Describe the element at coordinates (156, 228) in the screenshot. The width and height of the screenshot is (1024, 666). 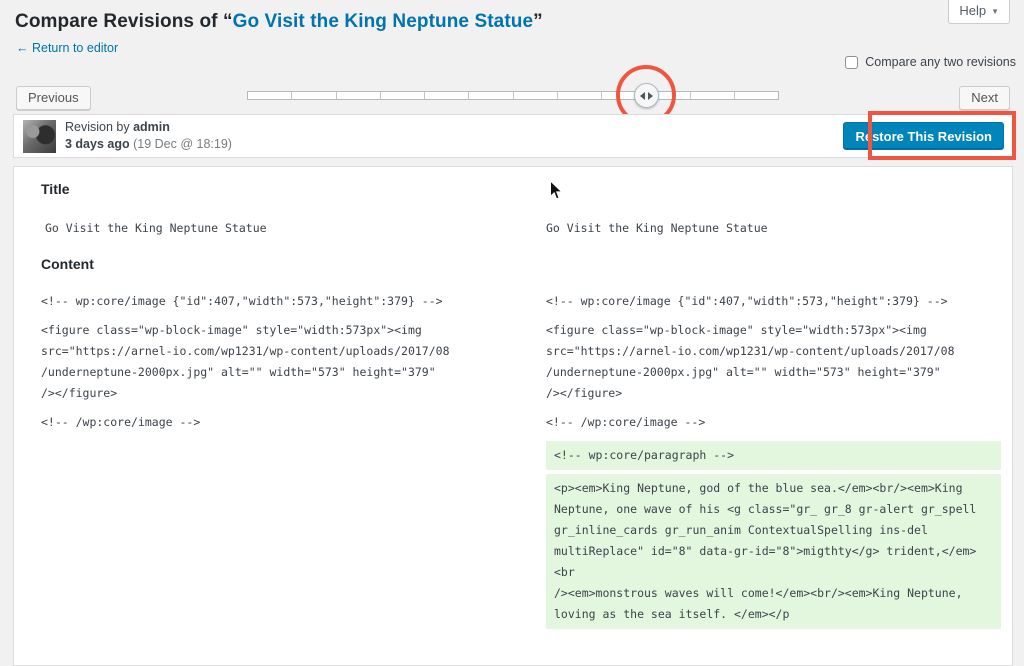
I see `title-value-old: Go Visit the King Neptune Statue` at that location.